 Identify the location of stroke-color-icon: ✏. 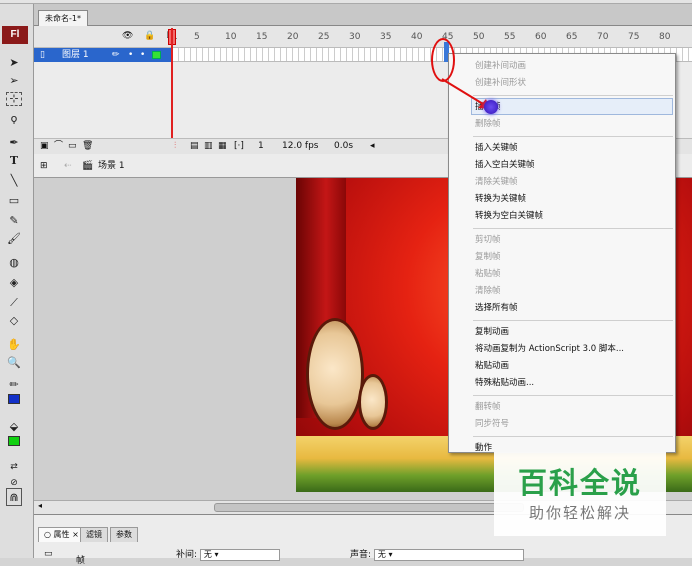
(14, 385).